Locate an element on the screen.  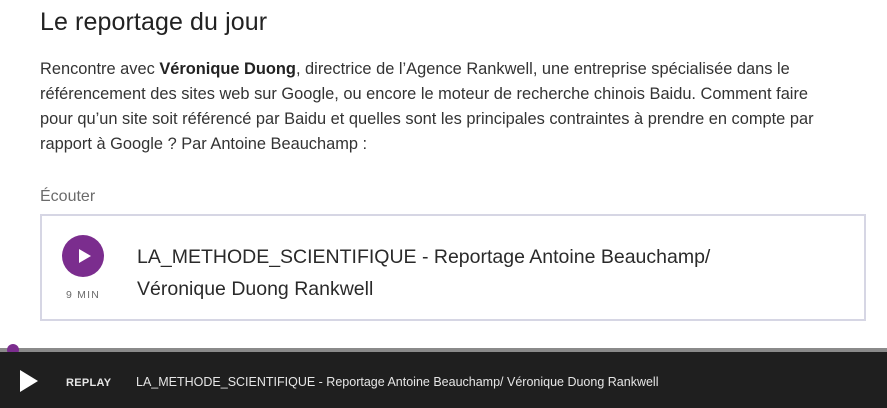
episode-play-button is located at coordinates (83, 256).